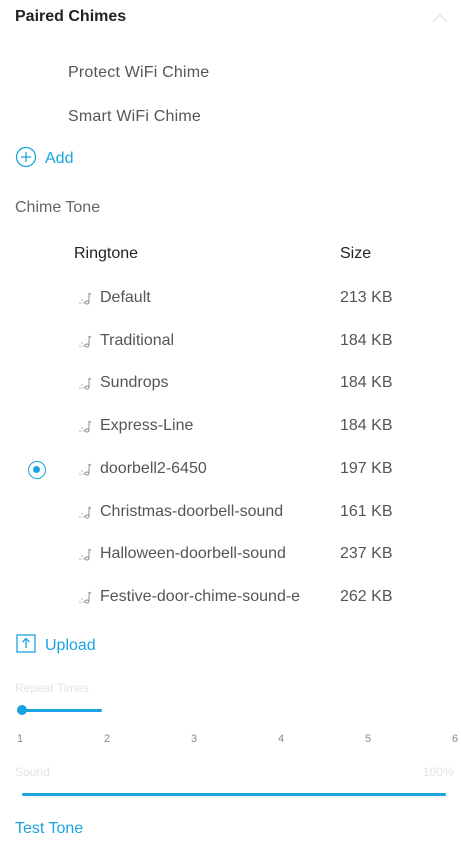 Image resolution: width=461 pixels, height=854 pixels. I want to click on paired-chime-item: Protect WiFi Chime, so click(138, 73).